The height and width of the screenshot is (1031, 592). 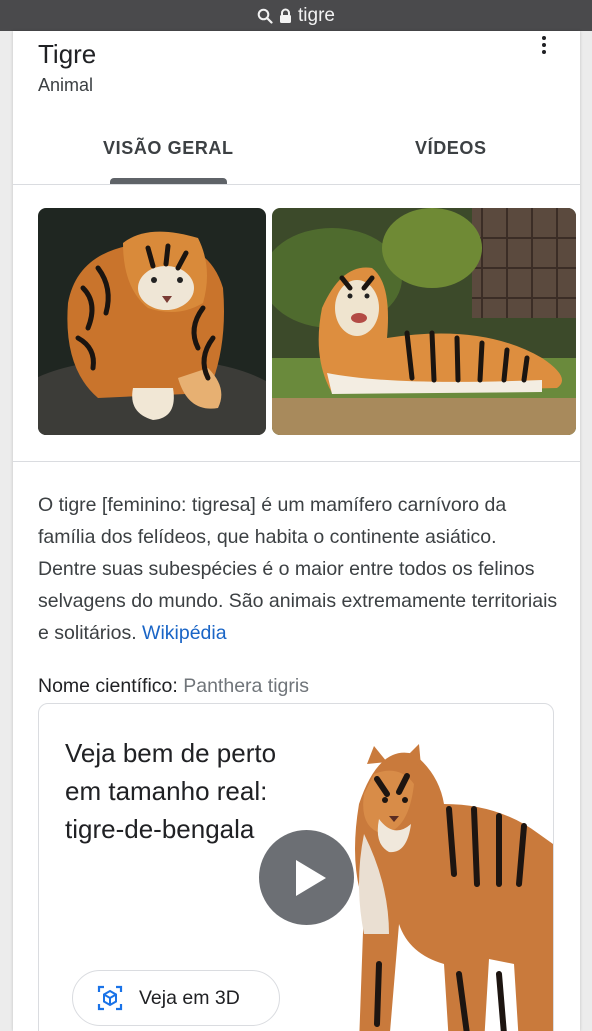 What do you see at coordinates (184, 633) in the screenshot?
I see `wikipedia-link: Wikipédia` at bounding box center [184, 633].